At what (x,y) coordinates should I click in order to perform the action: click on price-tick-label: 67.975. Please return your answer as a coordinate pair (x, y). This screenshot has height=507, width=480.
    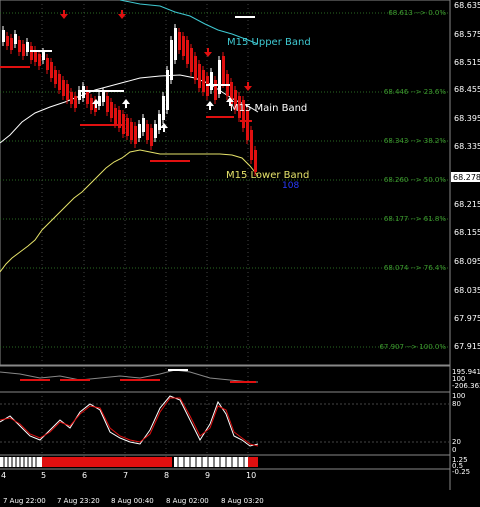
    Looking at the image, I should click on (467, 318).